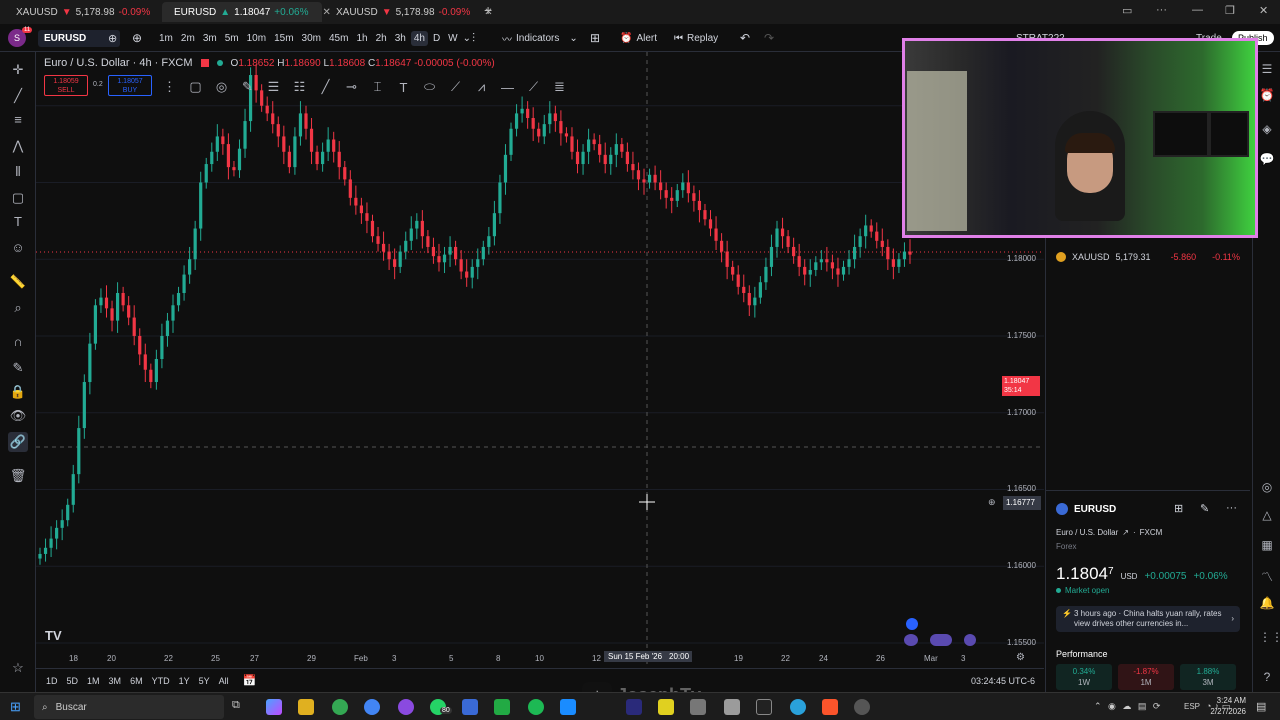 This screenshot has width=1280, height=720. I want to click on timeframe-45m: 45m, so click(338, 38).